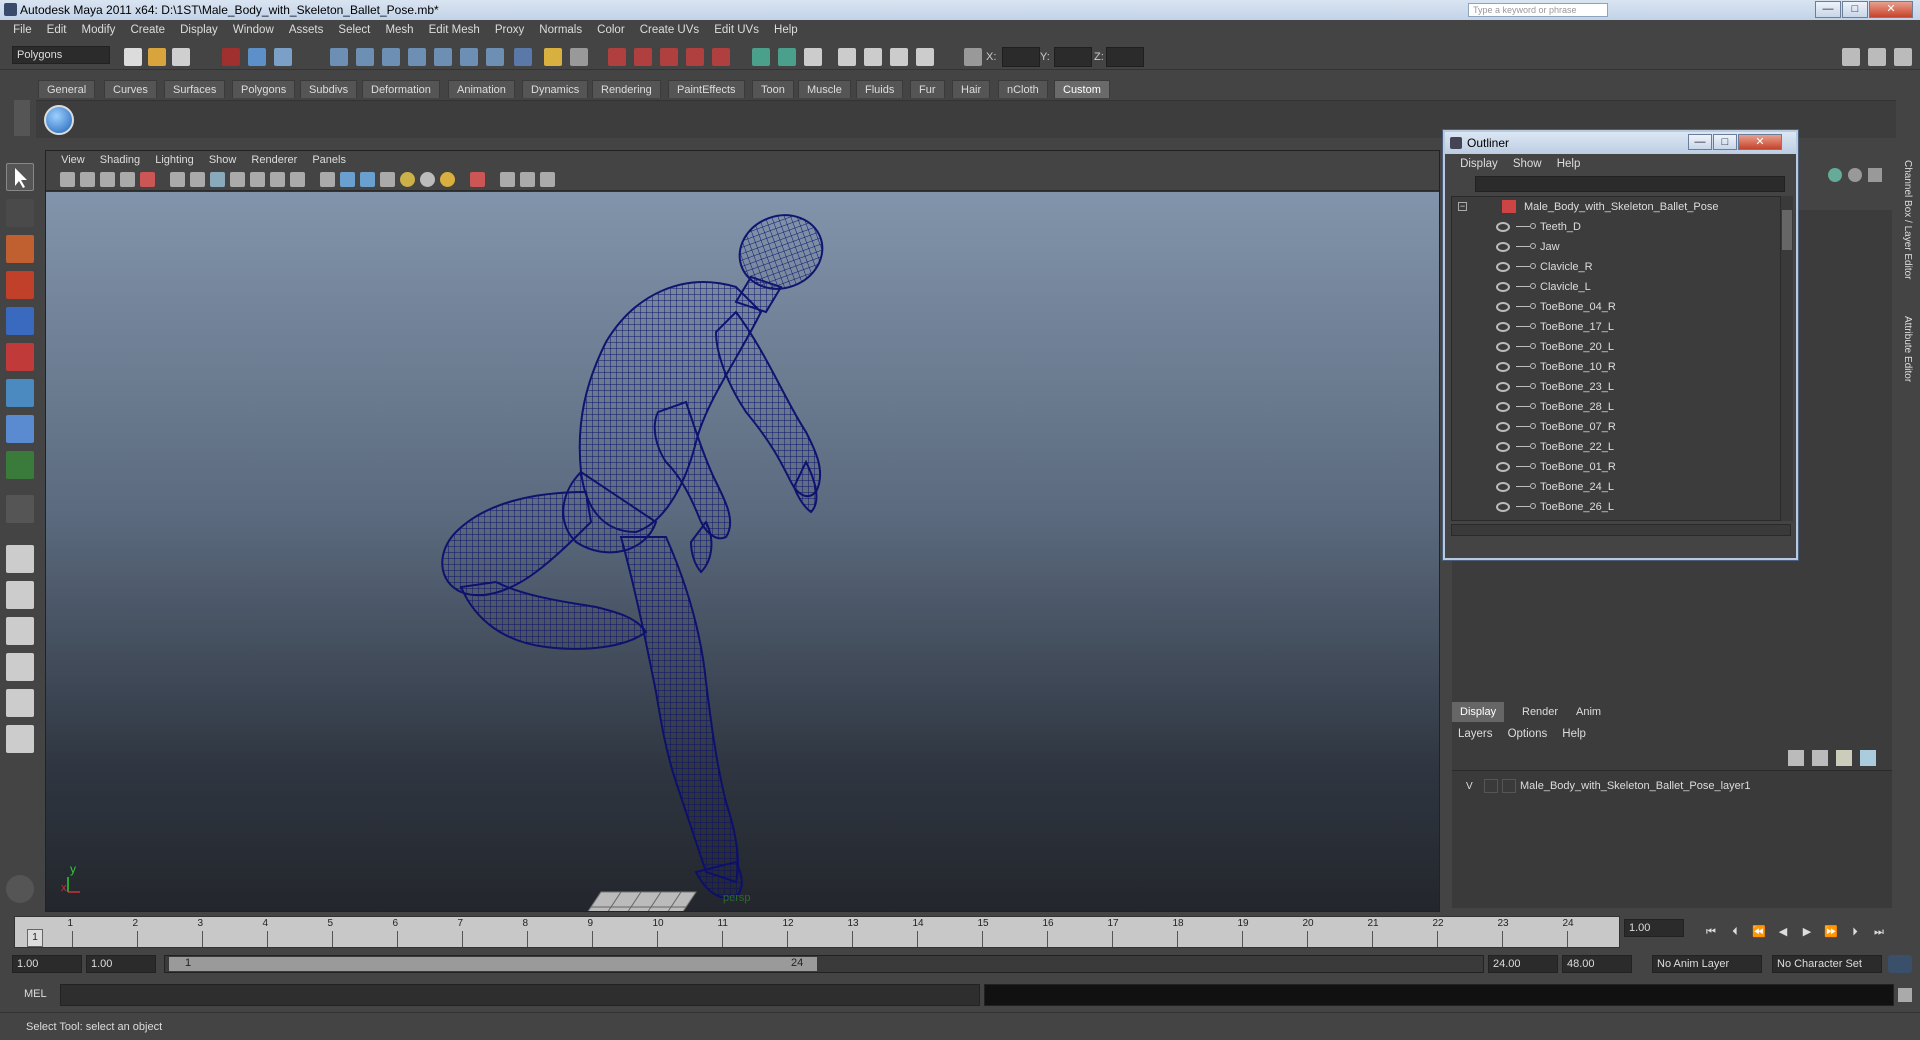  Describe the element at coordinates (1616, 447) in the screenshot. I see `outliner-row: ToeBone_22_L` at that location.